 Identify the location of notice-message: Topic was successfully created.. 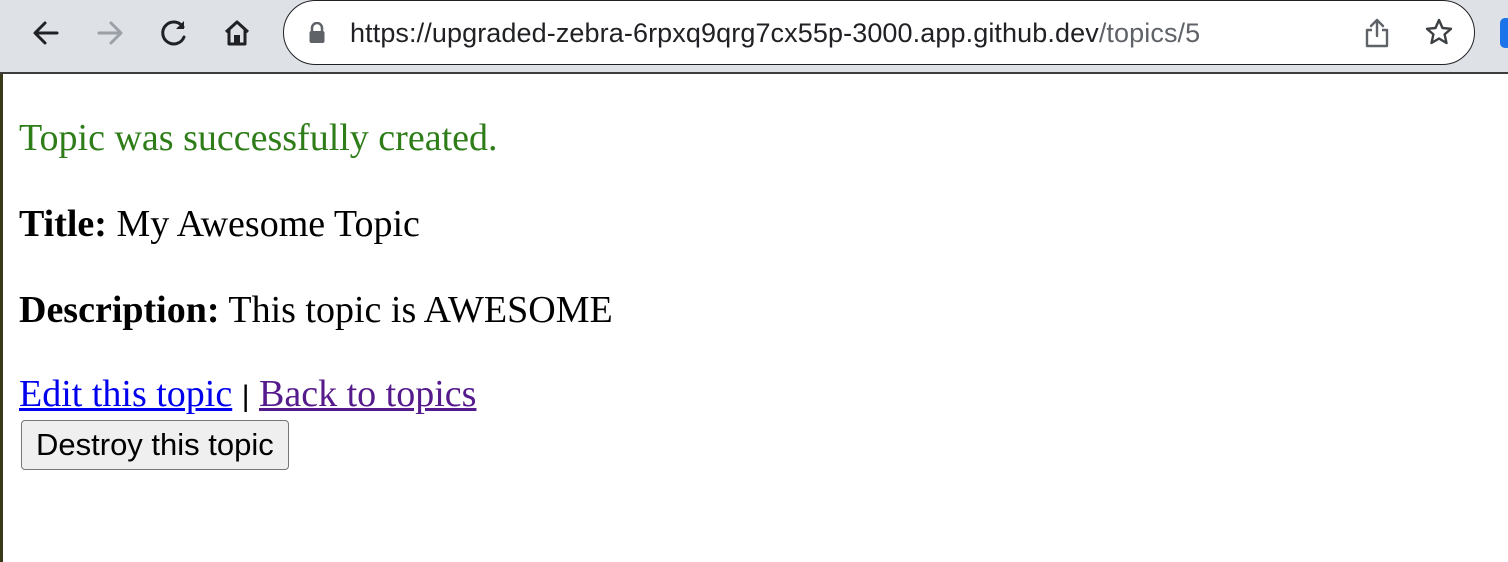
(258, 138).